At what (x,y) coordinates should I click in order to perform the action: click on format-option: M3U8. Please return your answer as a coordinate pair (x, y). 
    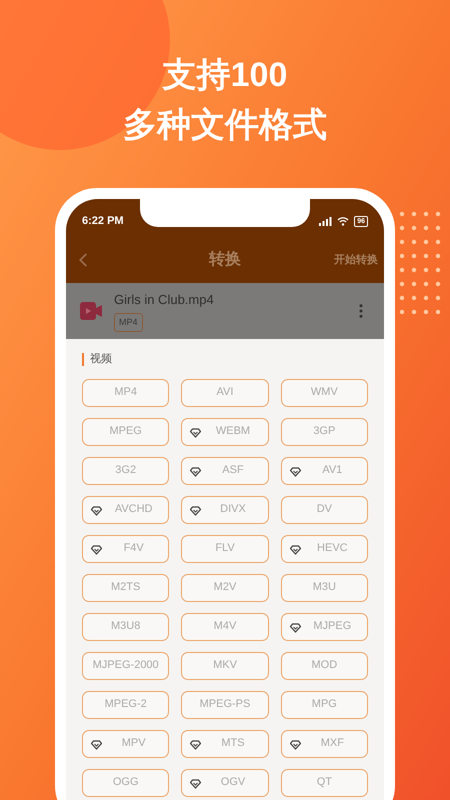
    Looking at the image, I should click on (126, 626).